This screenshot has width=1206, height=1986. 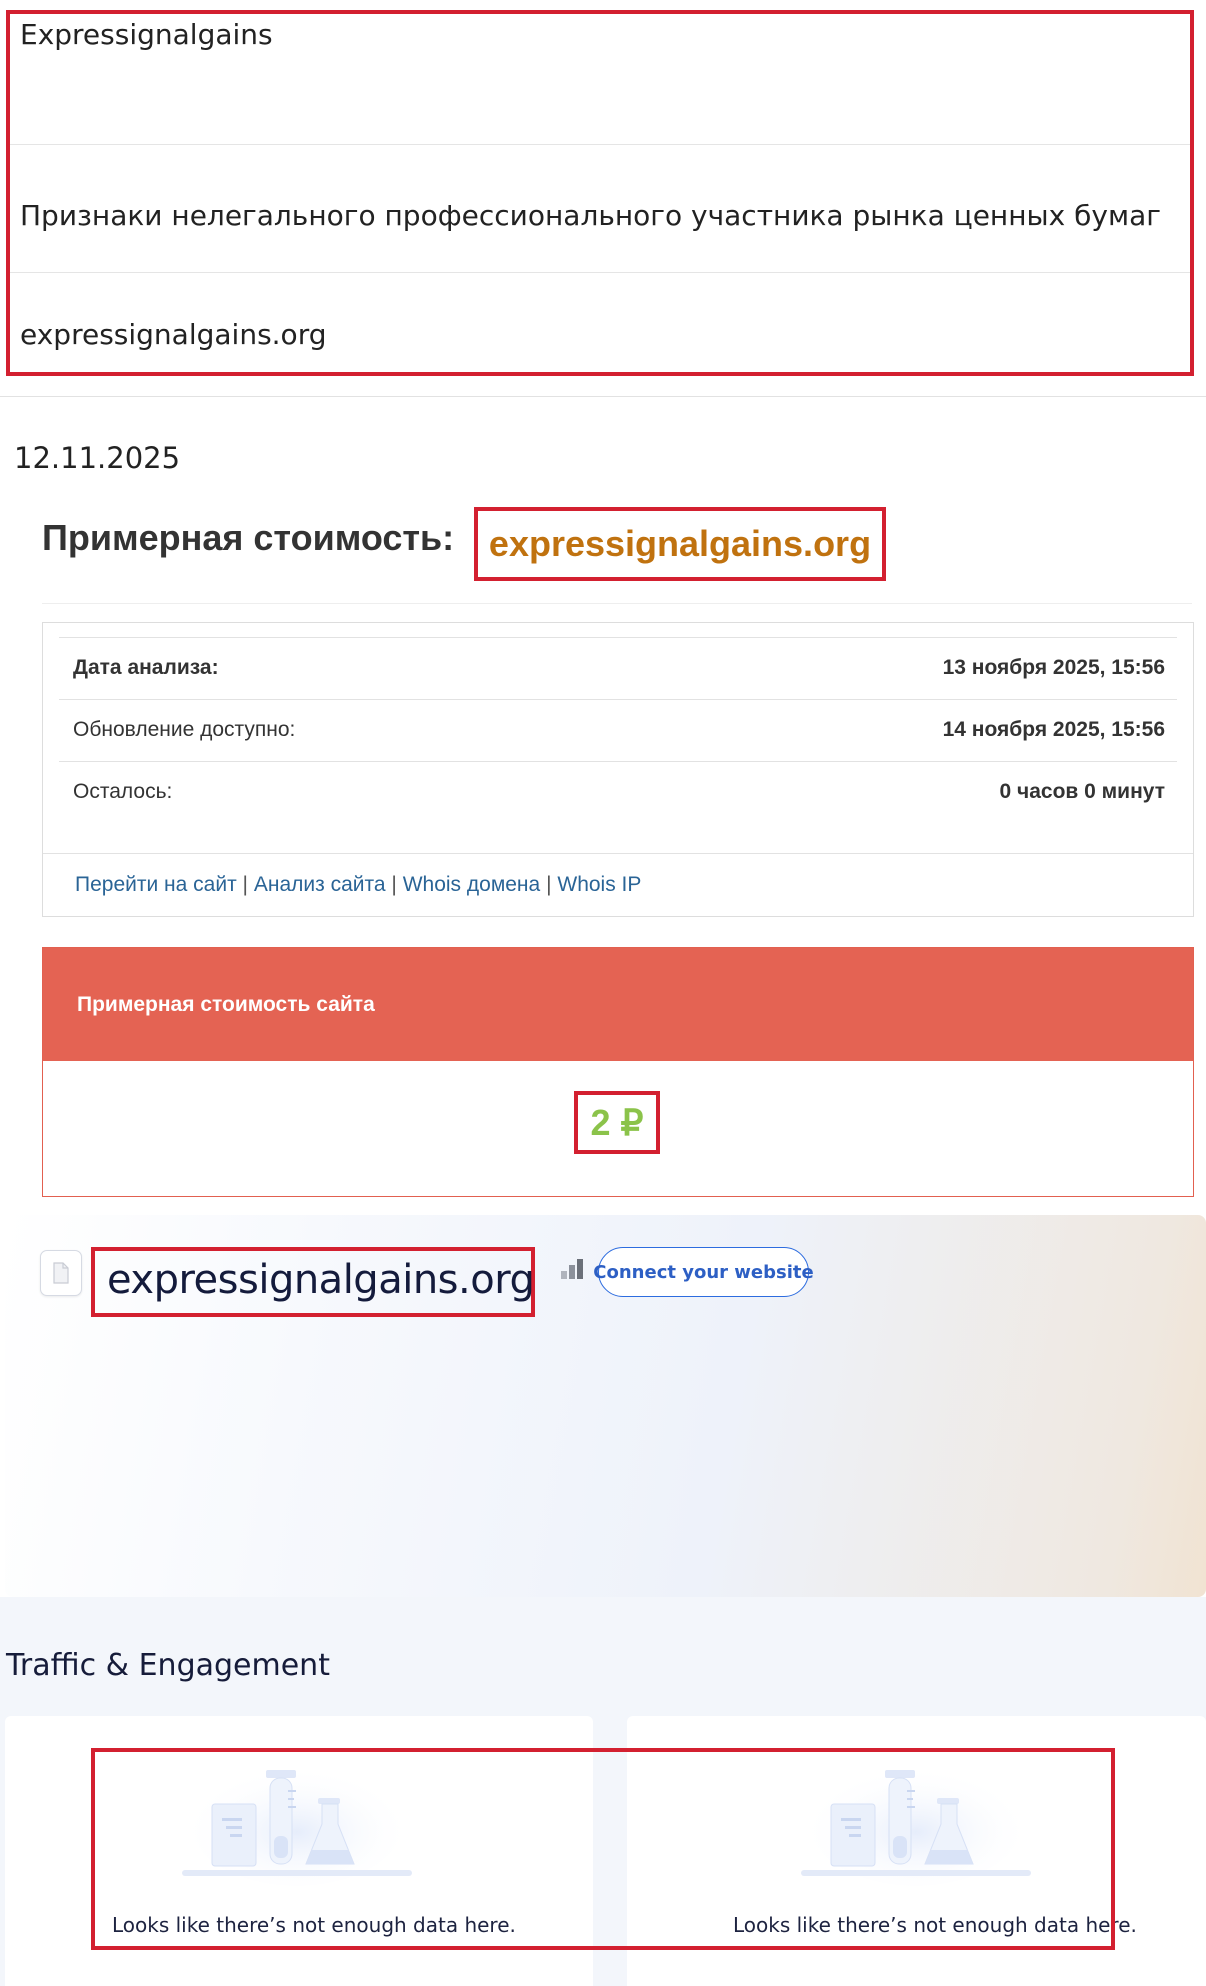 What do you see at coordinates (703, 1272) in the screenshot?
I see `connect-website-button: Connect your website` at bounding box center [703, 1272].